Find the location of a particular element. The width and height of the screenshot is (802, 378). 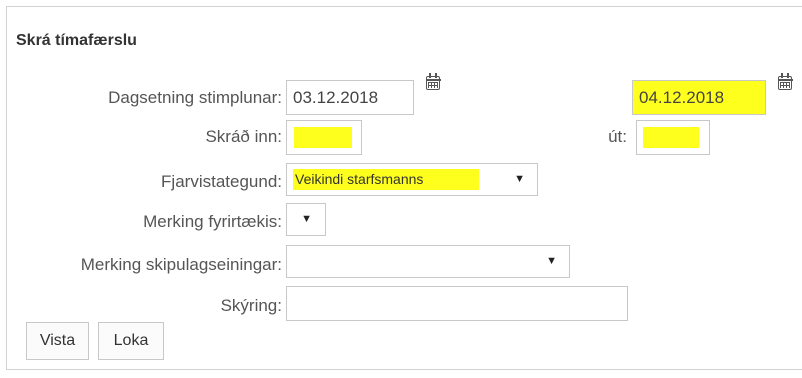

date-from-field: 03.12.2018 is located at coordinates (350, 97).